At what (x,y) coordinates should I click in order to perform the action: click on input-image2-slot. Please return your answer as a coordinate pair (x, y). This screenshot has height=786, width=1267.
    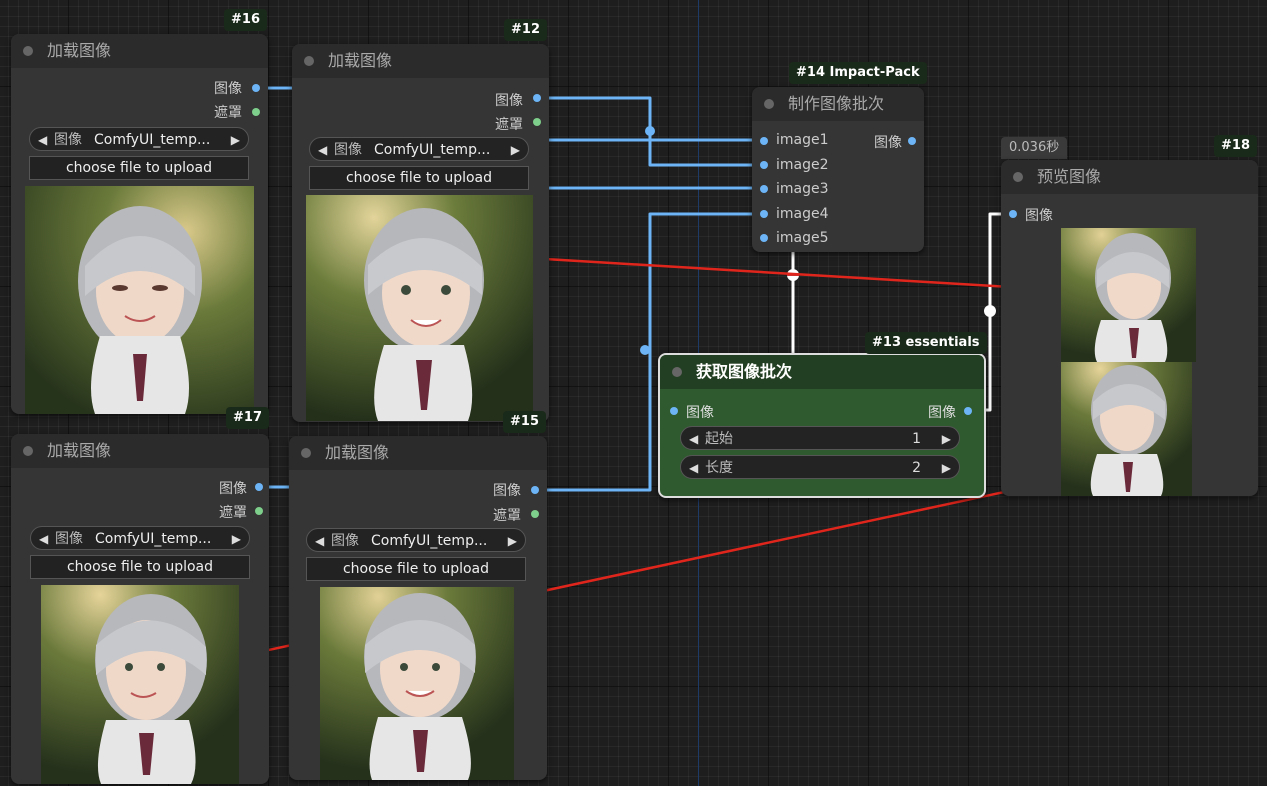
    Looking at the image, I should click on (764, 165).